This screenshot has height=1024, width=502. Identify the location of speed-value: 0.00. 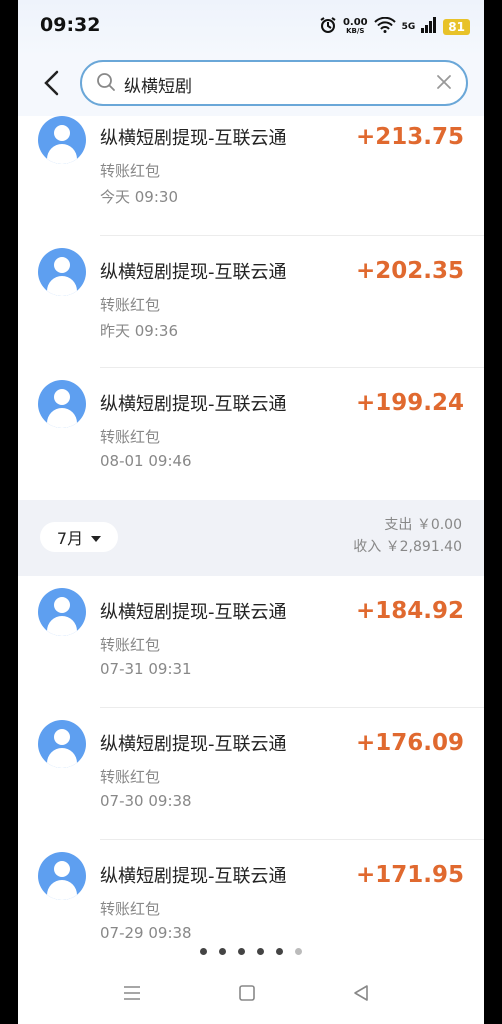
(355, 22).